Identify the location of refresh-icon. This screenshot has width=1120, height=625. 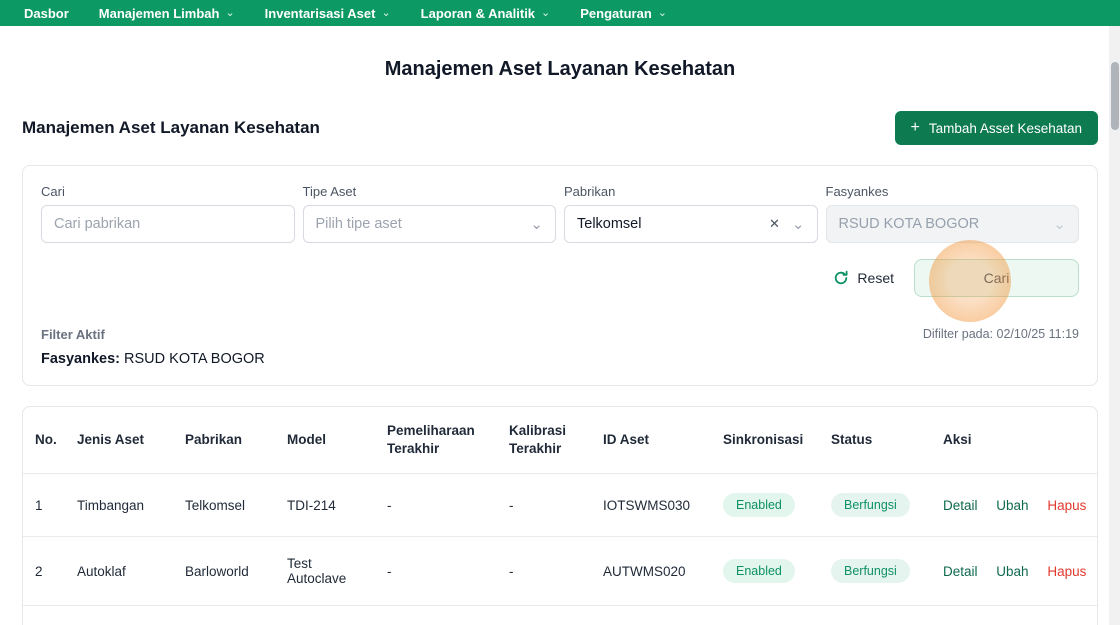
(841, 277).